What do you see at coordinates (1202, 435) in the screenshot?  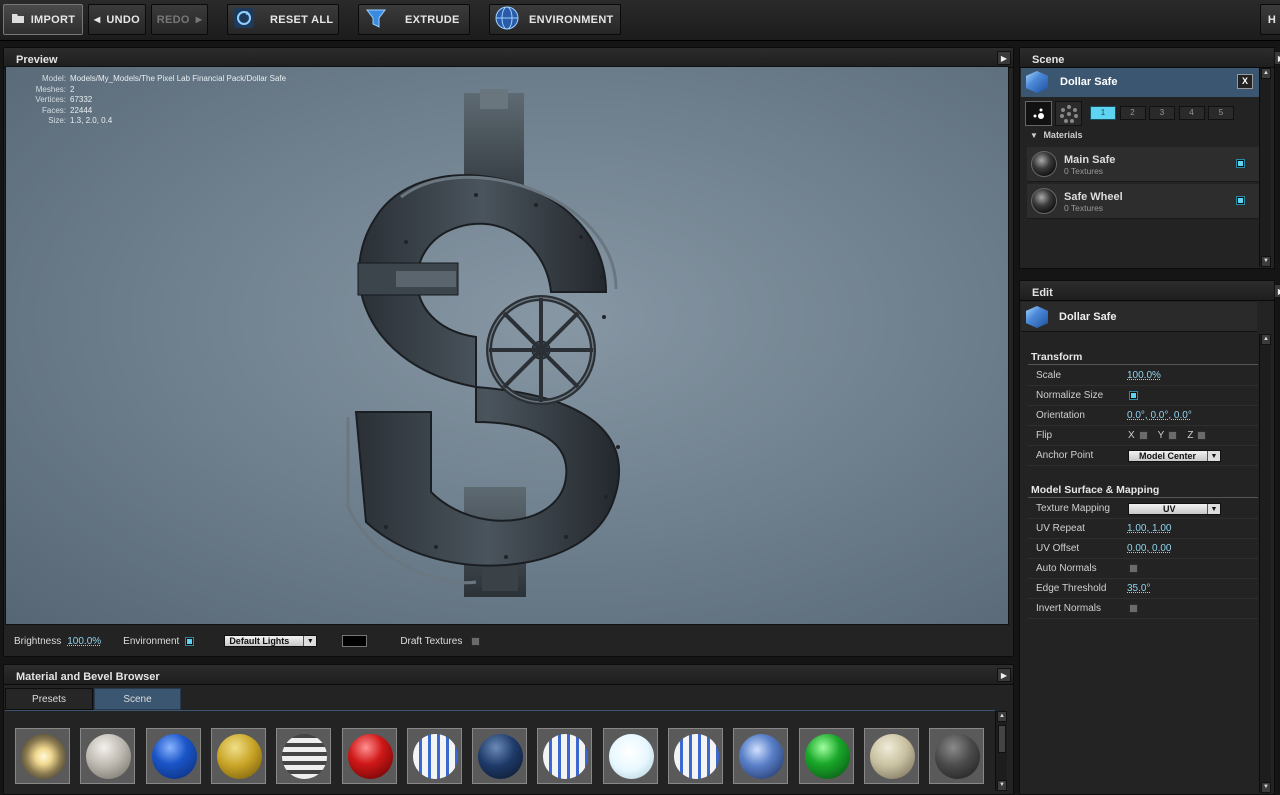 I see `flip-z-checkbox` at bounding box center [1202, 435].